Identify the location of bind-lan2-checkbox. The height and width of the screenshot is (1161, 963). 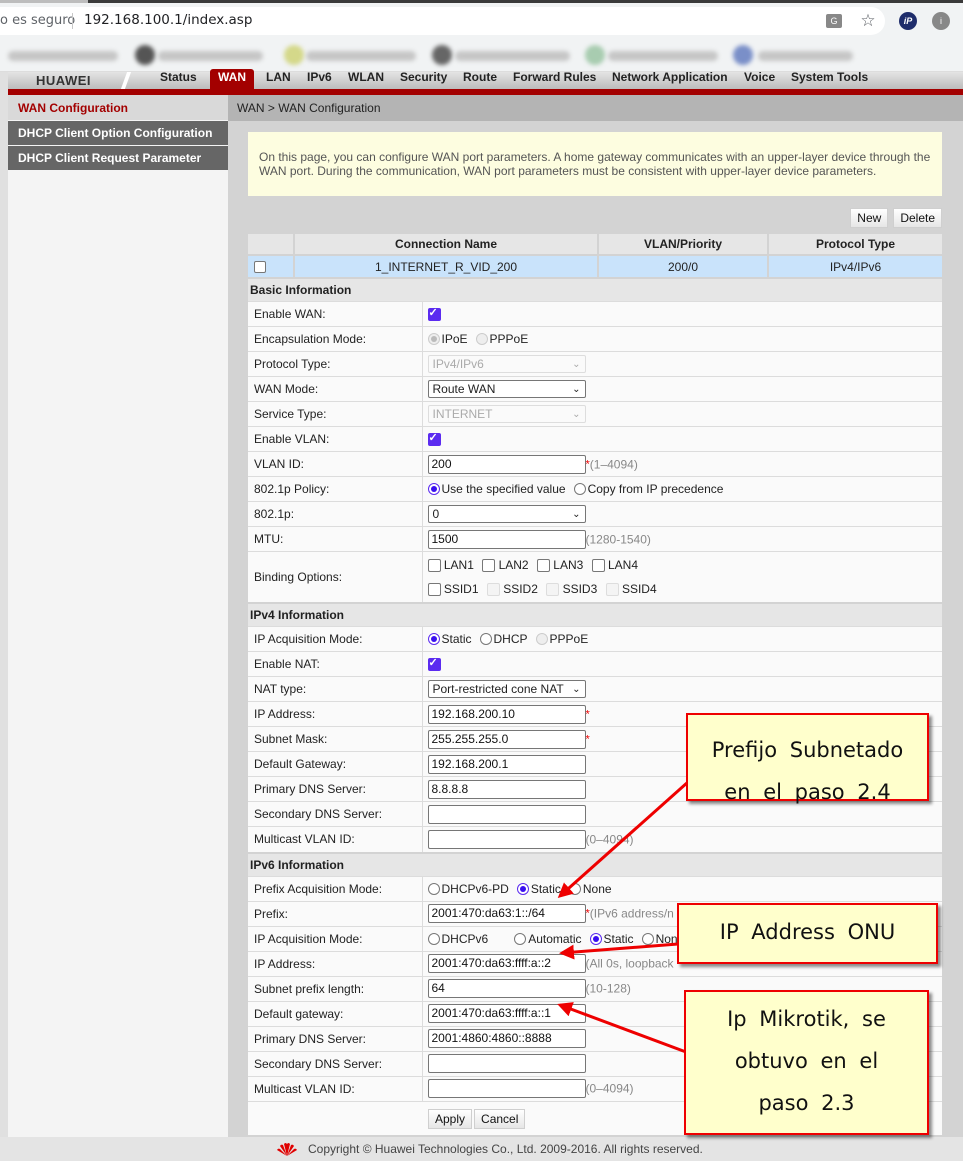
(489, 566).